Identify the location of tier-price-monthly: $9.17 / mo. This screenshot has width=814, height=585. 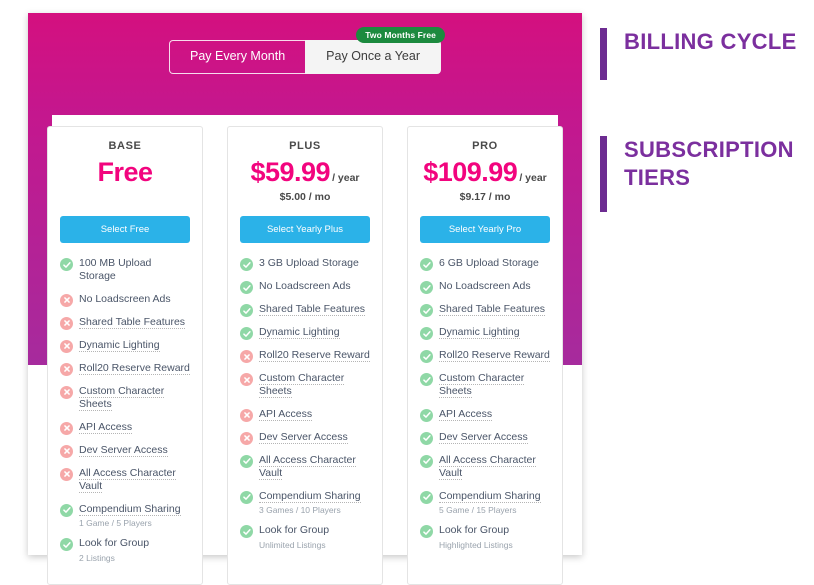
(485, 197).